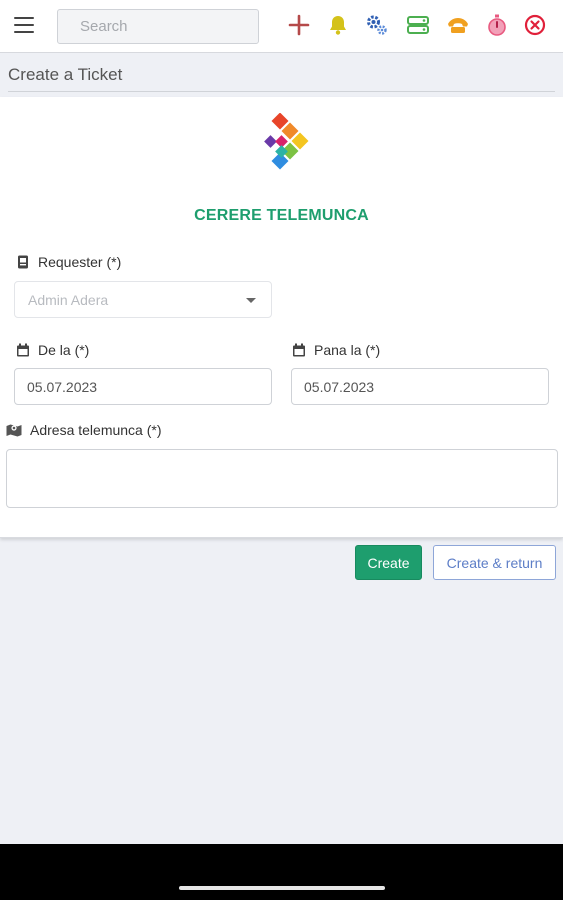 The height and width of the screenshot is (900, 563). Describe the element at coordinates (377, 25) in the screenshot. I see `cogs-icon` at that location.